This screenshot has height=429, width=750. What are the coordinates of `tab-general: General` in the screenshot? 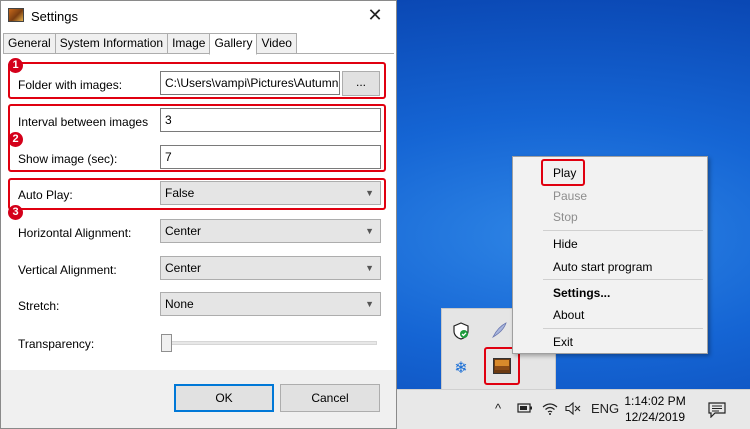 It's located at (29, 43).